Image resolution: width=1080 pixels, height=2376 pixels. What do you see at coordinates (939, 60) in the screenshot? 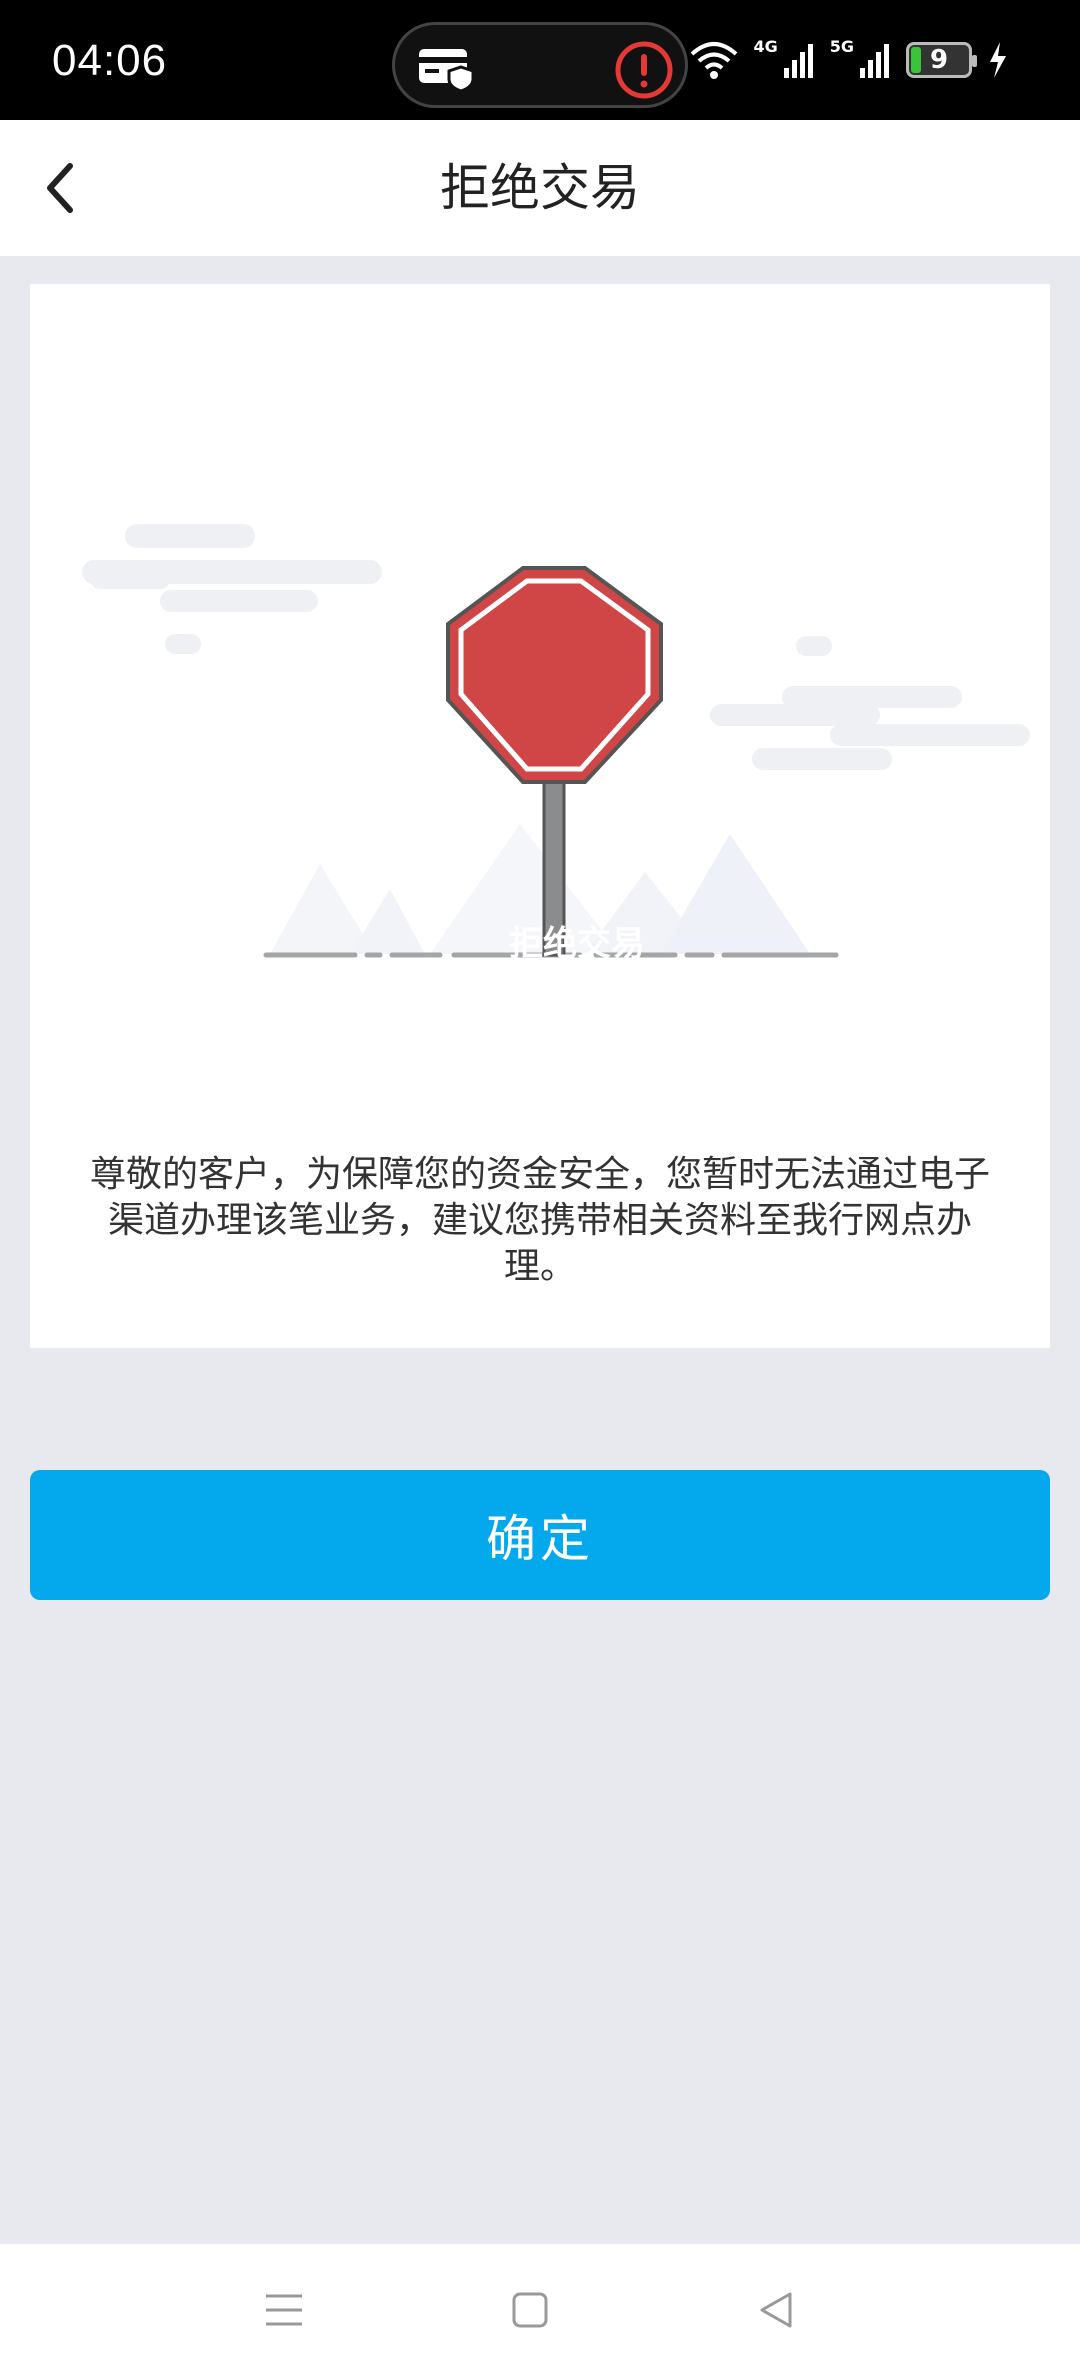
I see `battery-level: 9` at bounding box center [939, 60].